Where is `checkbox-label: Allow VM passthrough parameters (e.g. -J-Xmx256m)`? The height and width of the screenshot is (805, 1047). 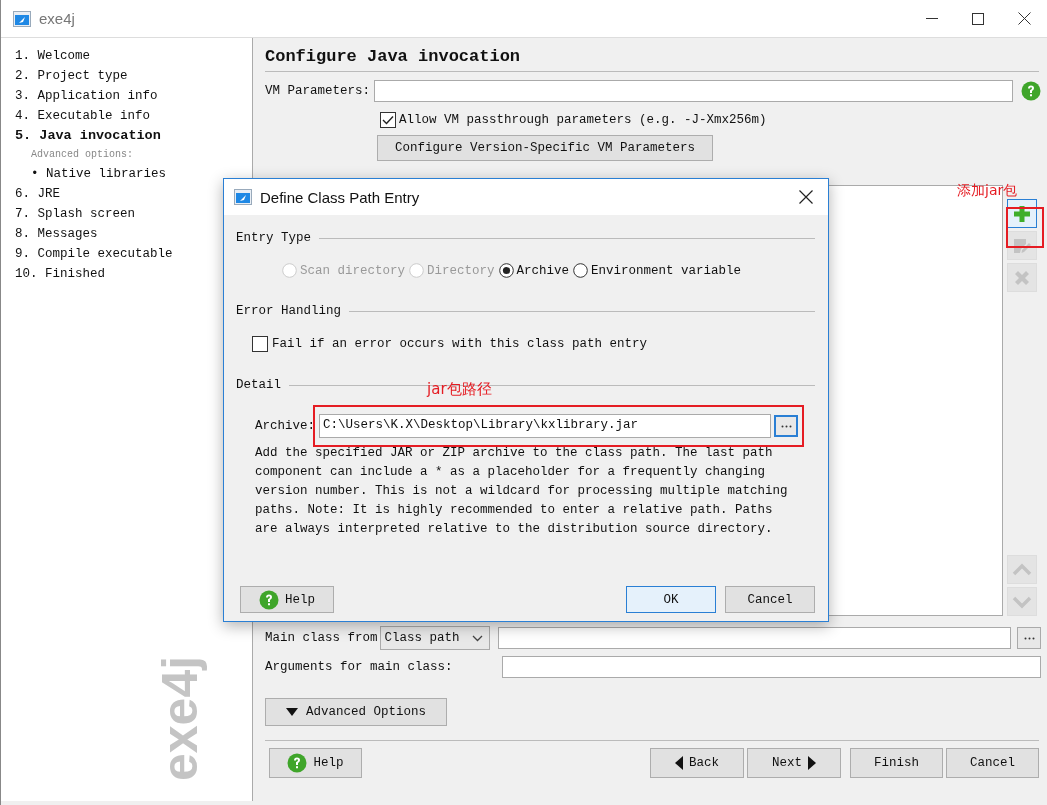
checkbox-label: Allow VM passthrough parameters (e.g. -J-Xmx256m) is located at coordinates (583, 120).